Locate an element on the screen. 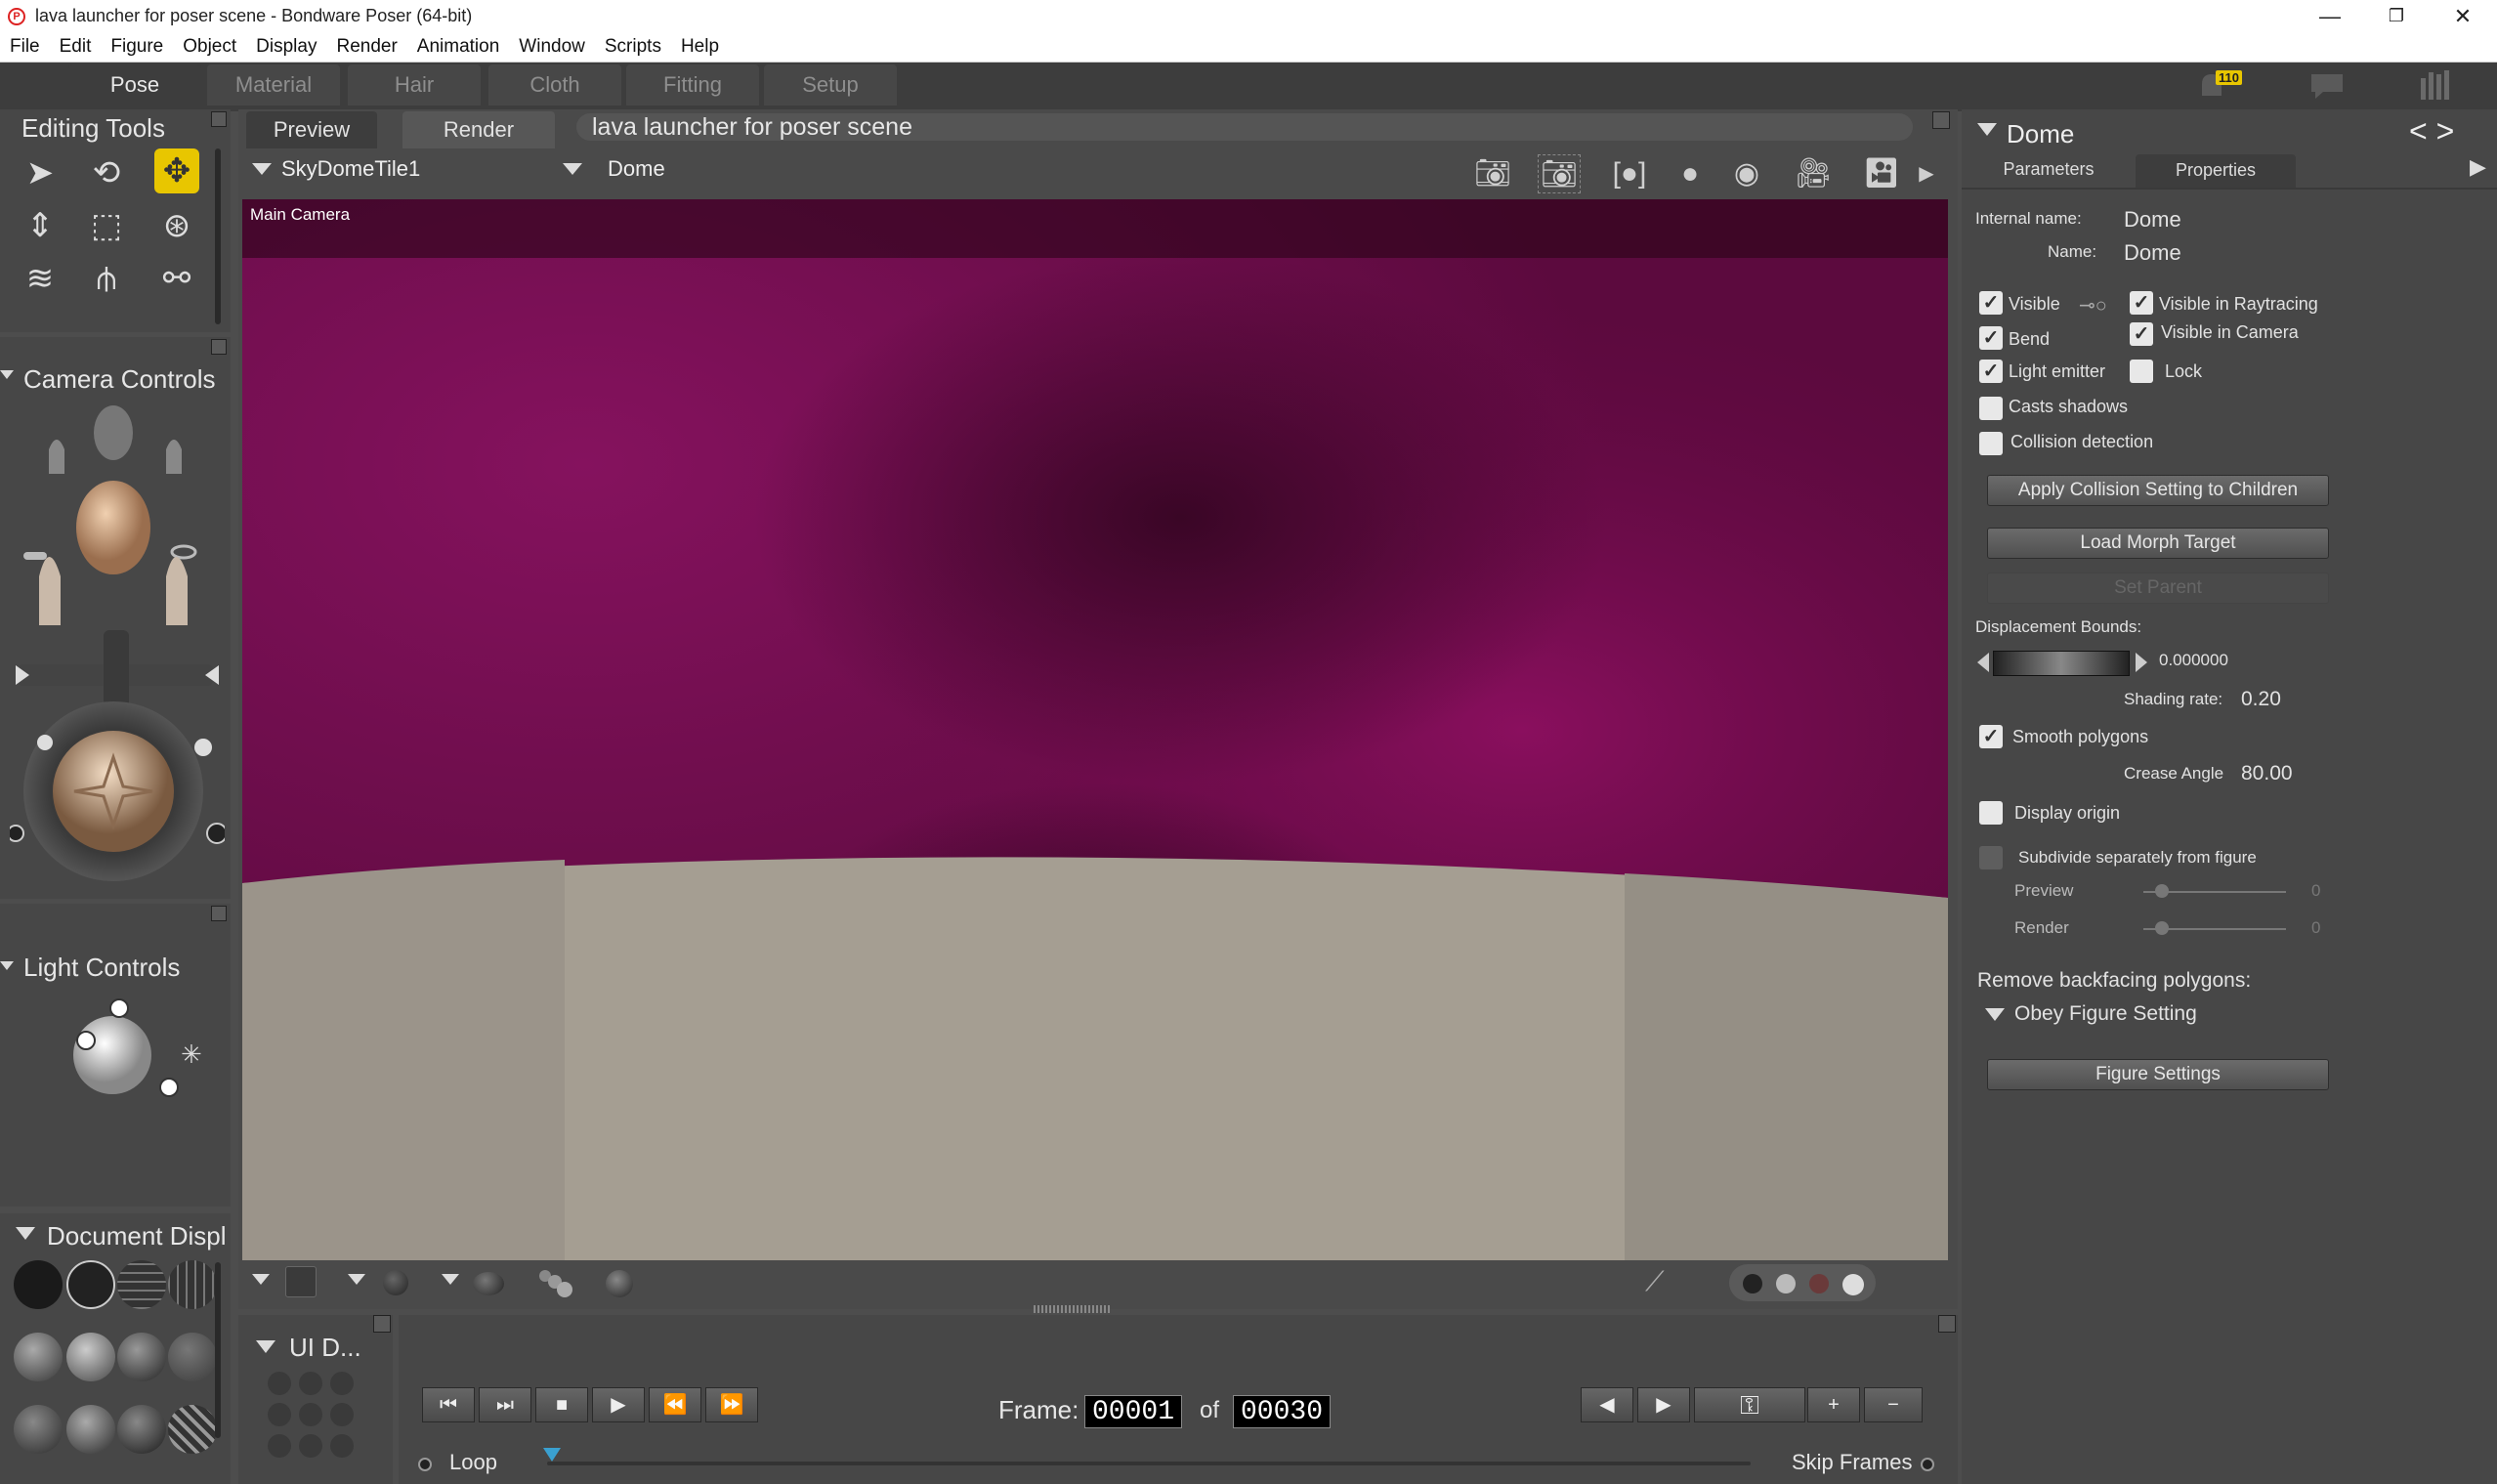  visible-in-camera-checkbox: ✓ is located at coordinates (2142, 334).